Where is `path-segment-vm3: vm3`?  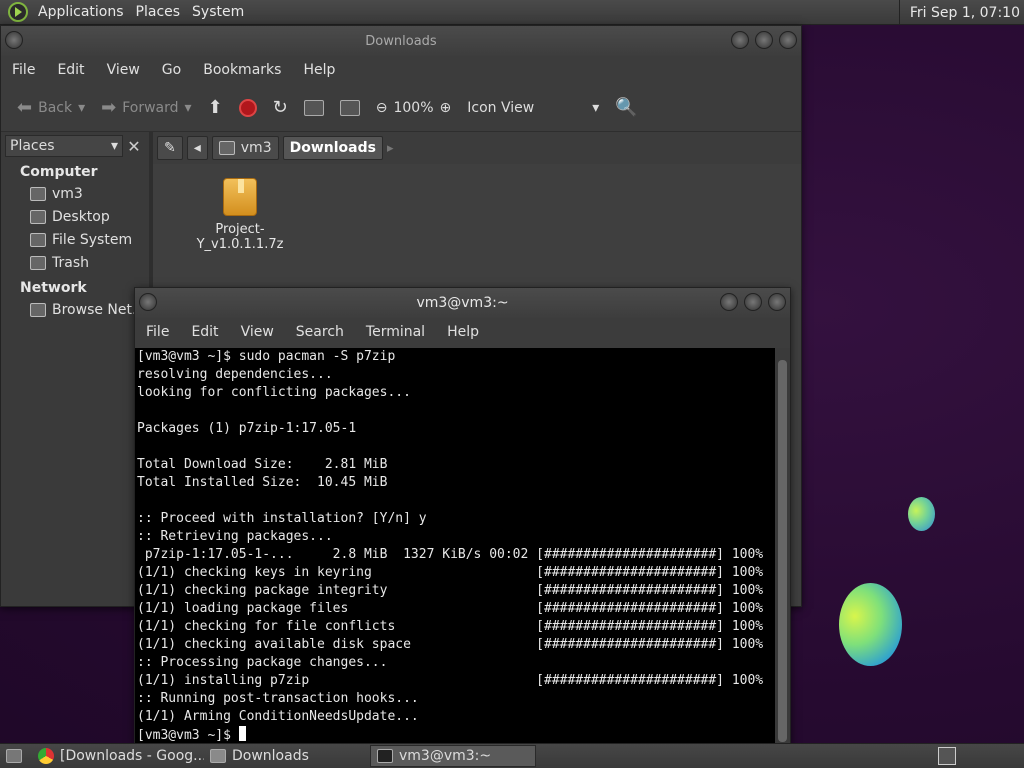
path-segment-vm3: vm3 is located at coordinates (245, 148).